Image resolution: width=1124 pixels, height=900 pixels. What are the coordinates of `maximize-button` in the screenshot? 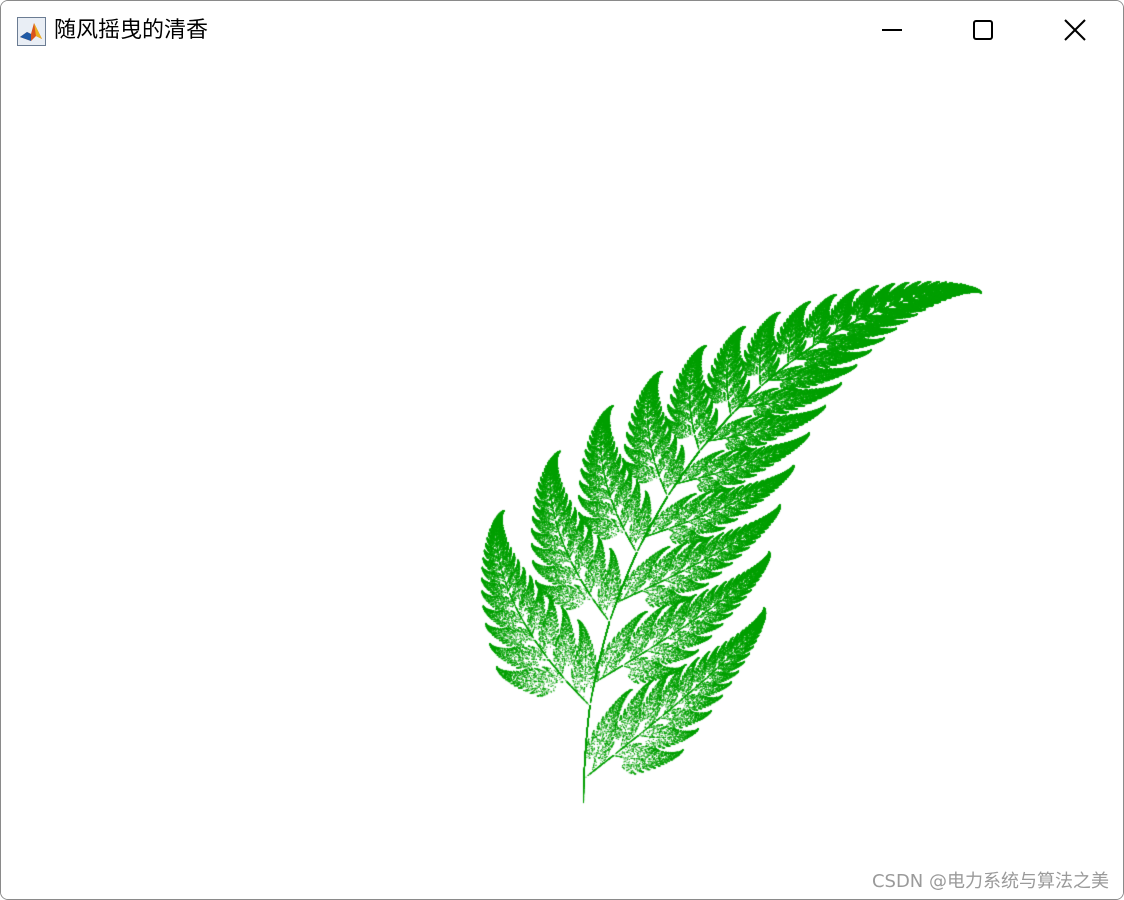 It's located at (983, 30).